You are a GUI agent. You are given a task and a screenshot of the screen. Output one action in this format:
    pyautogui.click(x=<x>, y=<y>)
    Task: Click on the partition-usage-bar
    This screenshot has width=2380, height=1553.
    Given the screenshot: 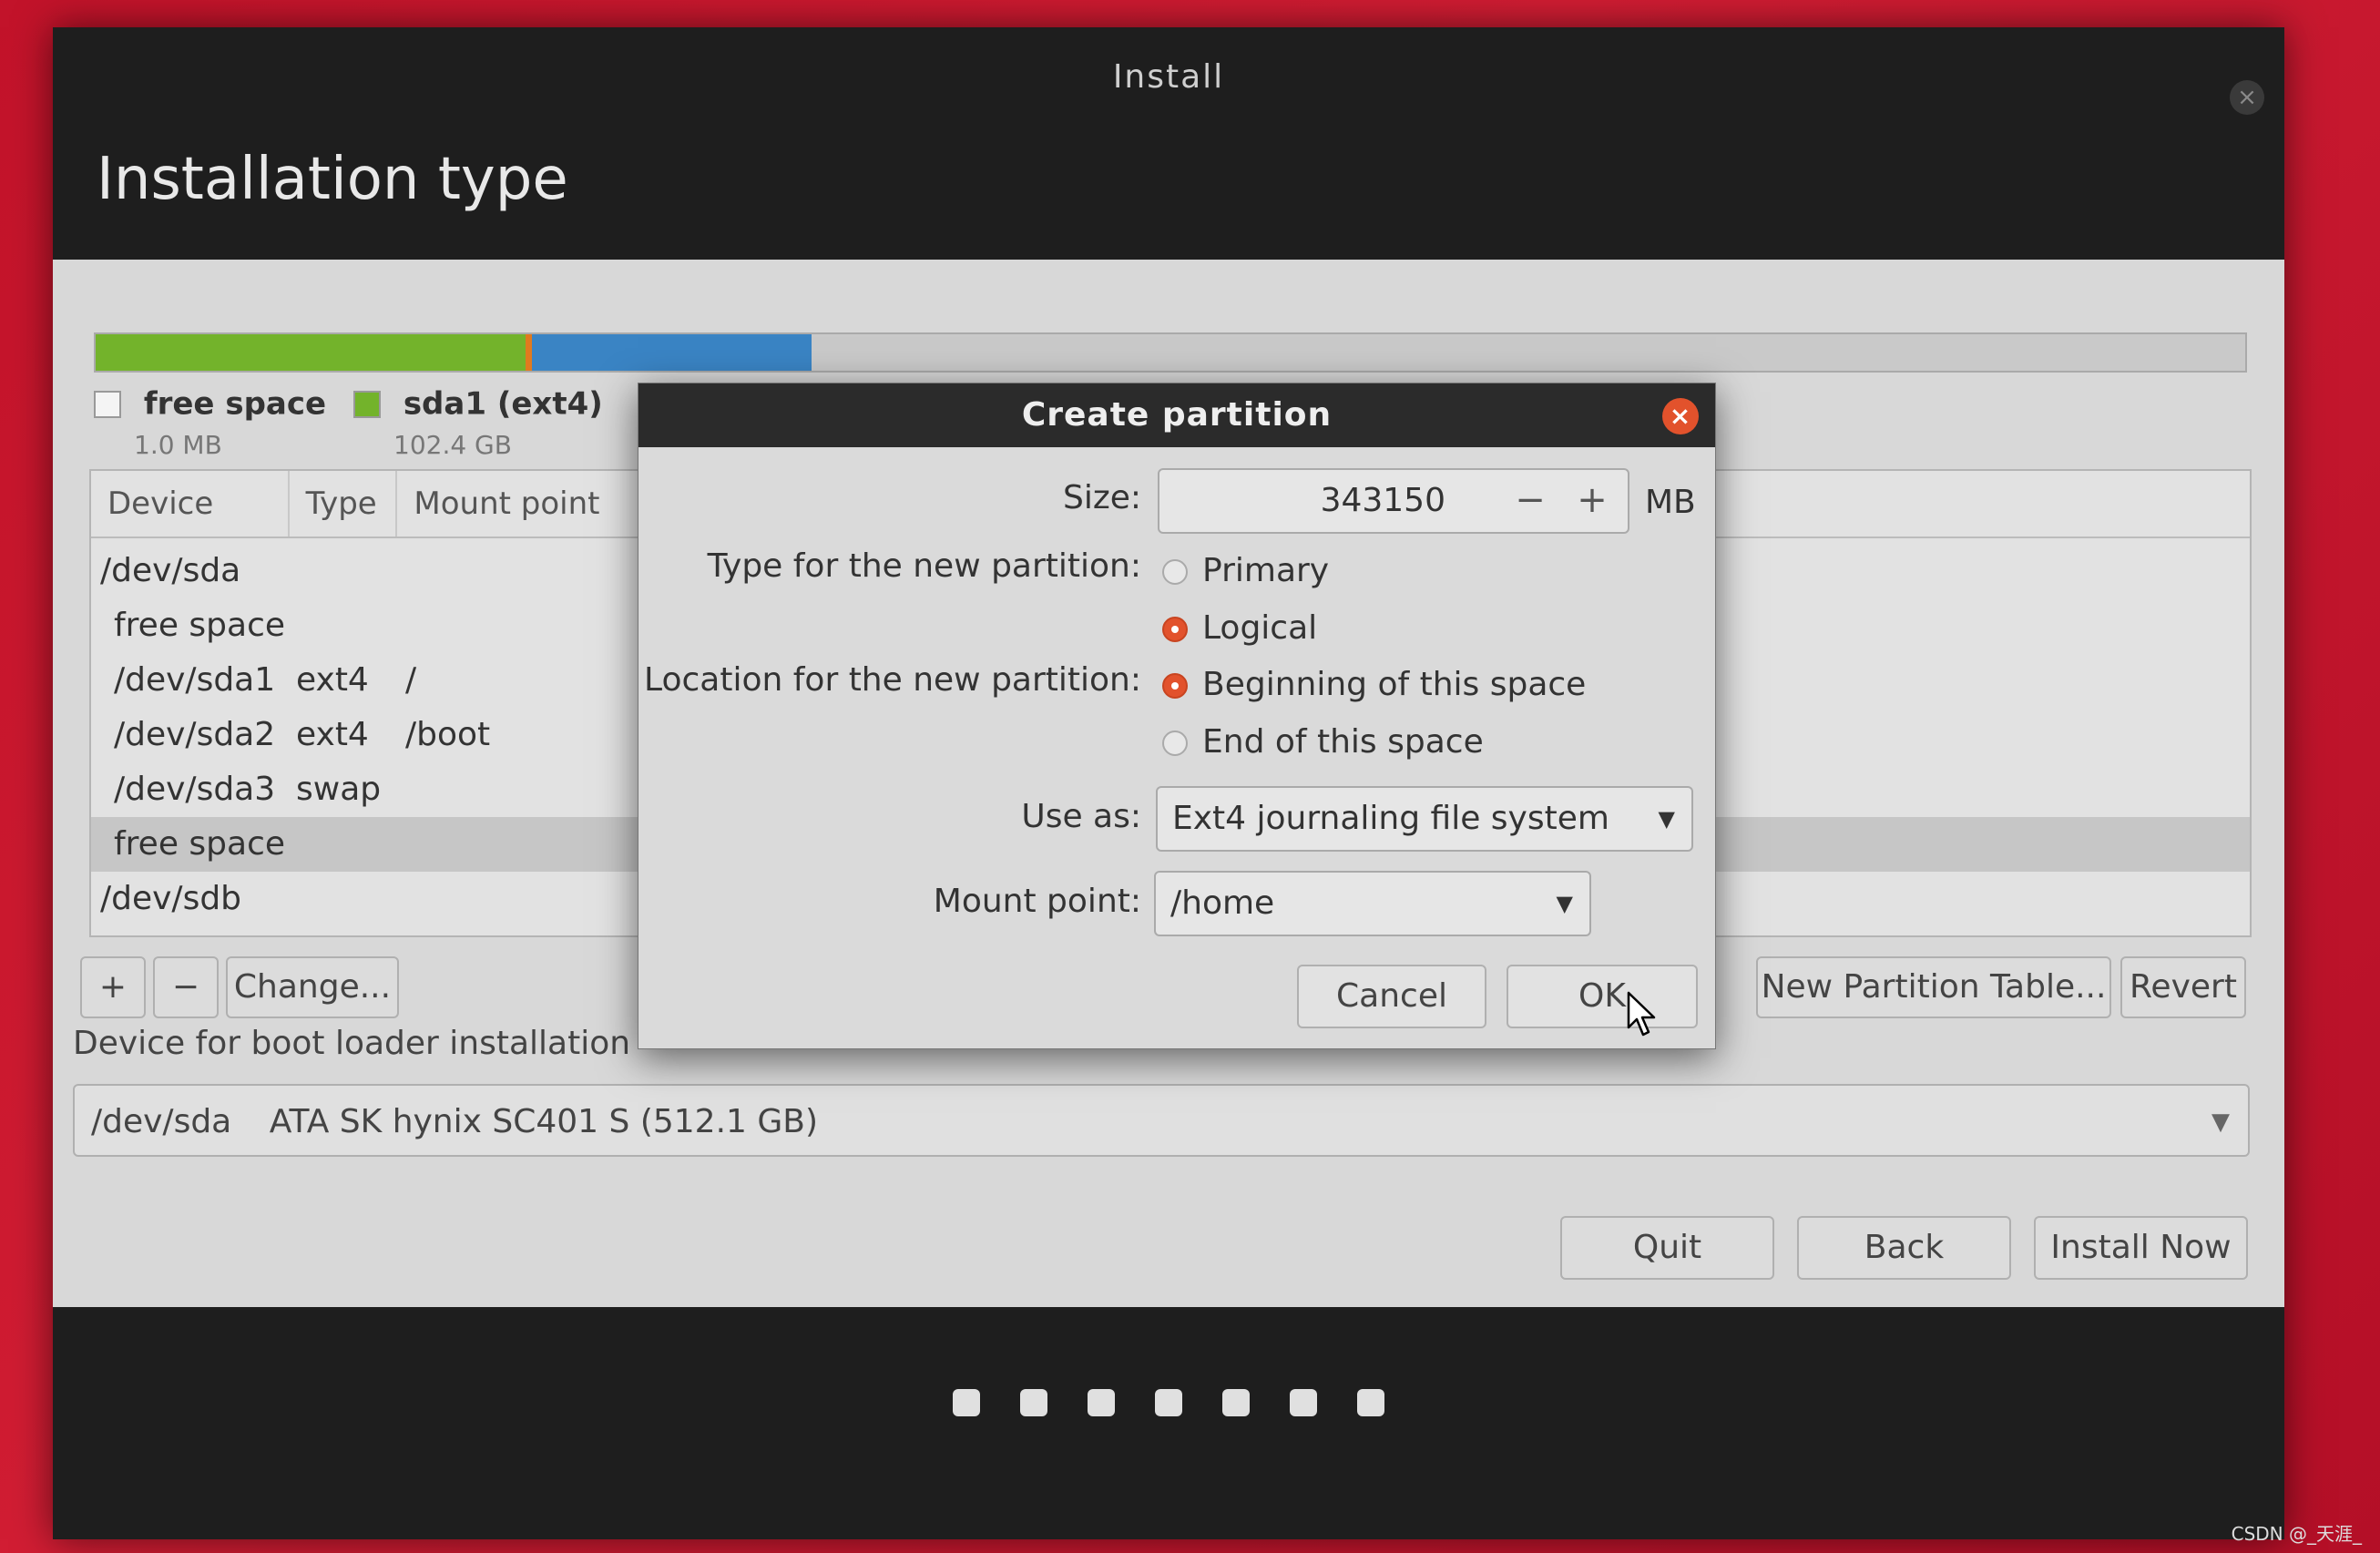 What is the action you would take?
    pyautogui.click(x=1171, y=352)
    